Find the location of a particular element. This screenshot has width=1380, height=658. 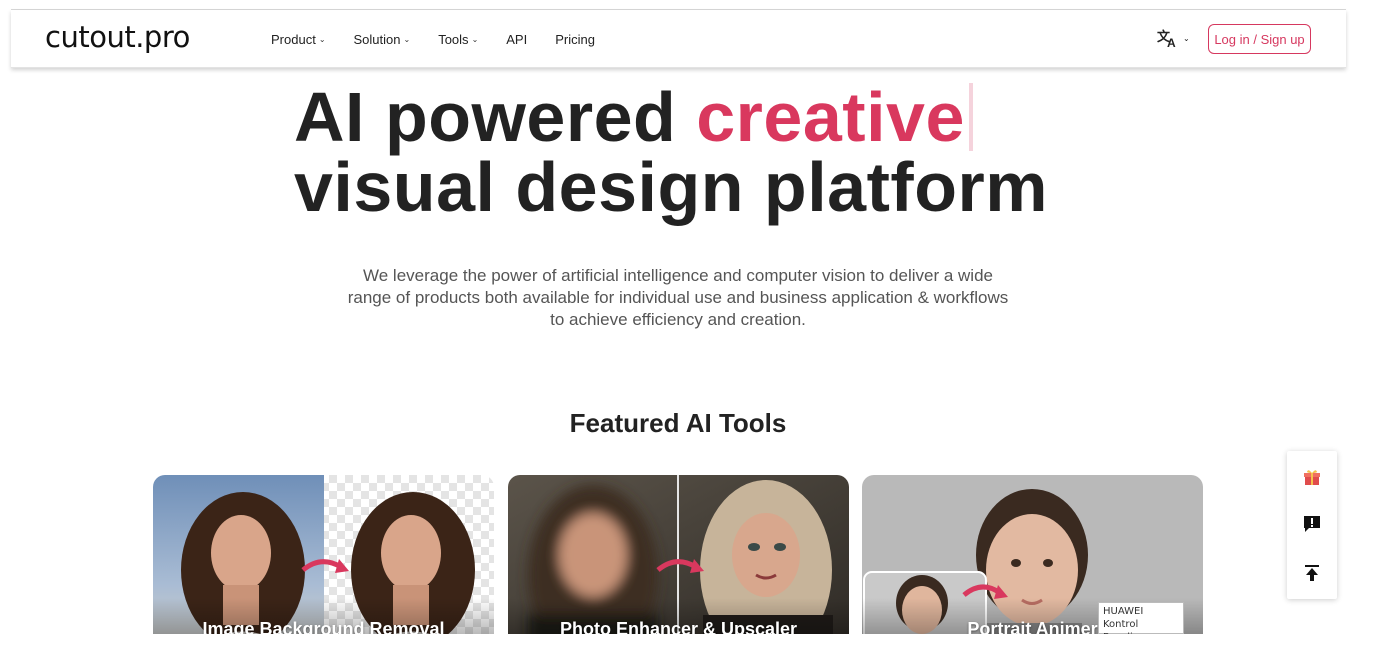

nav-label: Tools is located at coordinates (453, 39).